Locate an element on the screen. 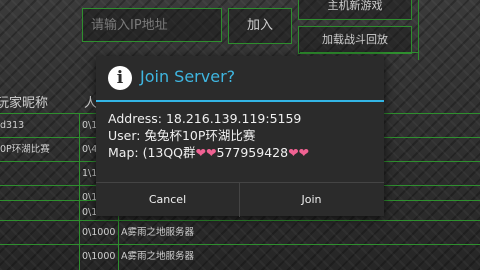 This screenshot has width=480, height=270. column-header-nickname: 玩家昵称 is located at coordinates (24, 103).